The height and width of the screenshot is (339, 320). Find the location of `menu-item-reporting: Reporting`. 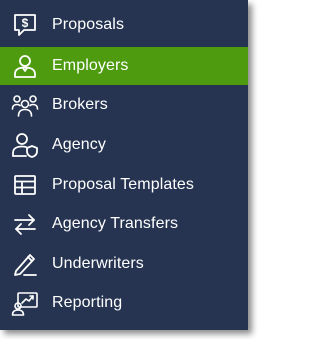

menu-item-reporting: Reporting is located at coordinates (124, 303).